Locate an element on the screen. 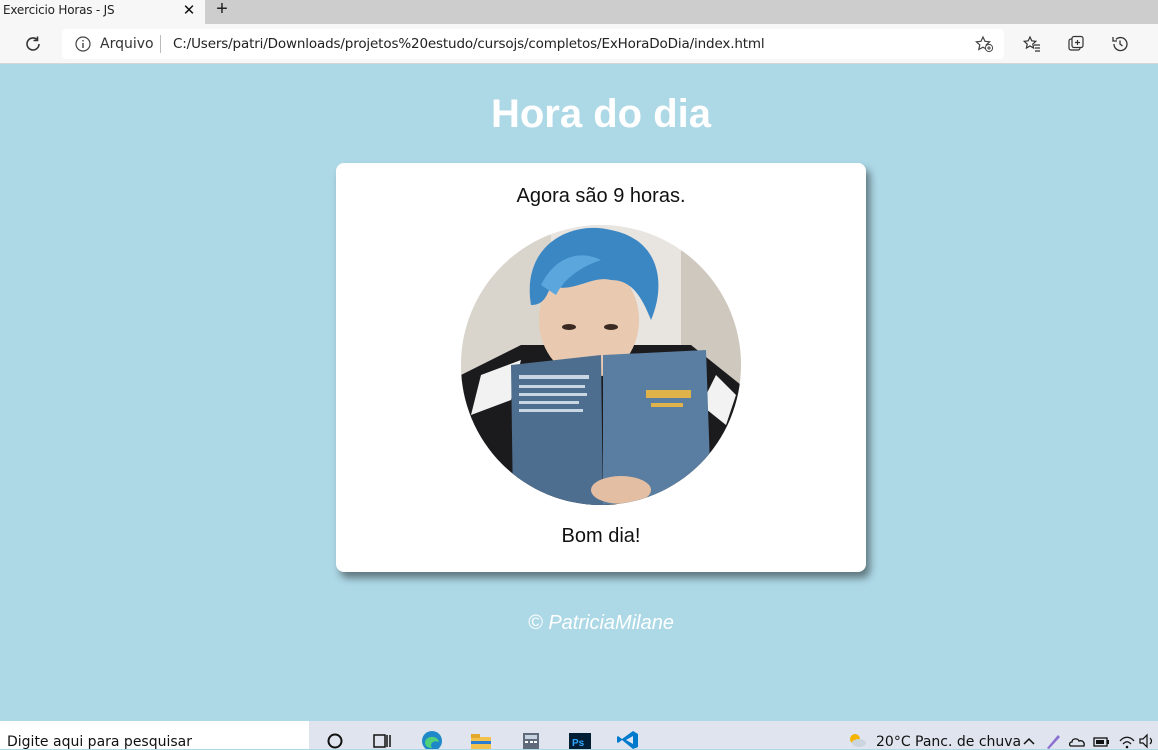 This screenshot has height=750, width=1158. onedrive-icon is located at coordinates (1077, 741).